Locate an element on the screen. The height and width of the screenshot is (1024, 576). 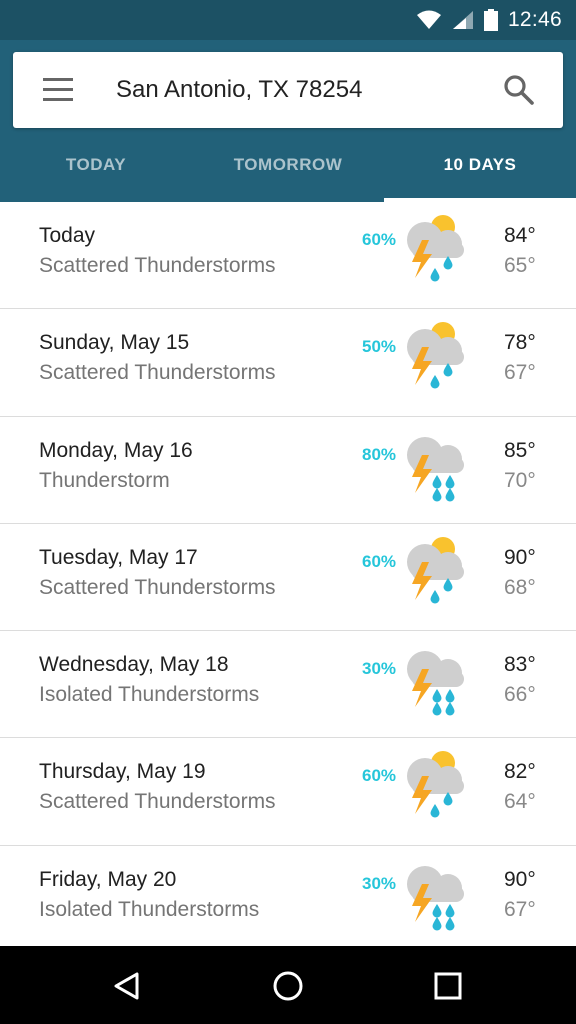
menu-icon is located at coordinates (58, 90).